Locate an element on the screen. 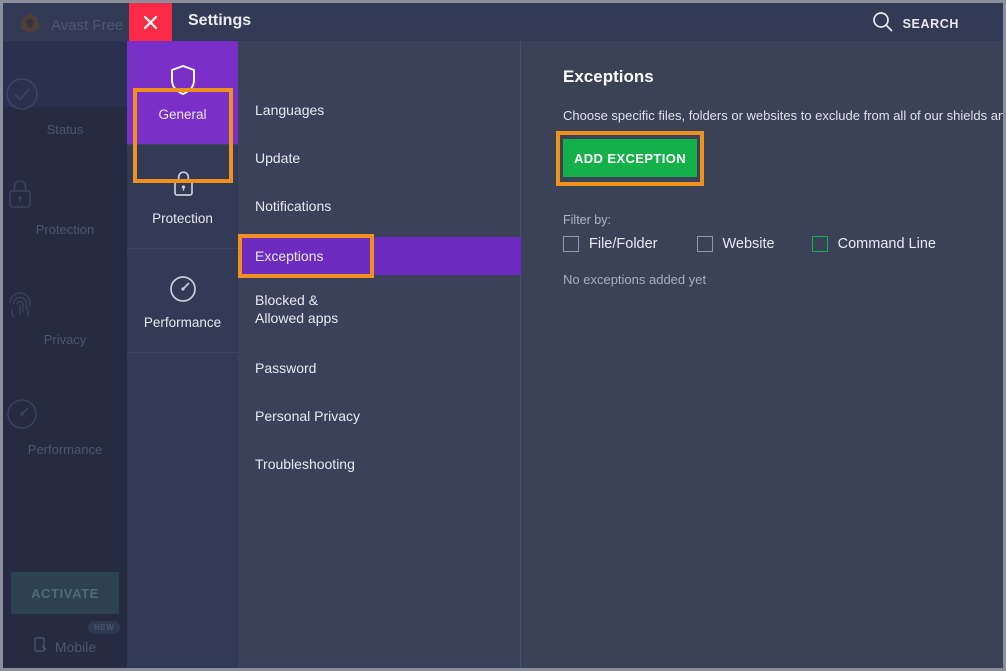  add-exception-group: ADD EXCEPTION is located at coordinates (633, 158).